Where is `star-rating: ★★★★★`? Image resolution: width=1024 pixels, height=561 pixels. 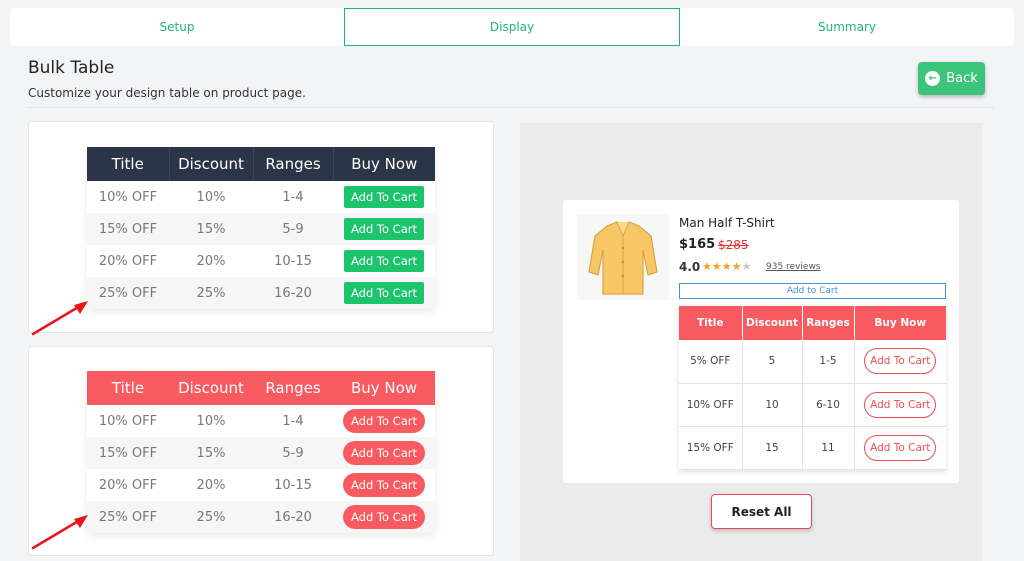 star-rating: ★★★★★ is located at coordinates (726, 266).